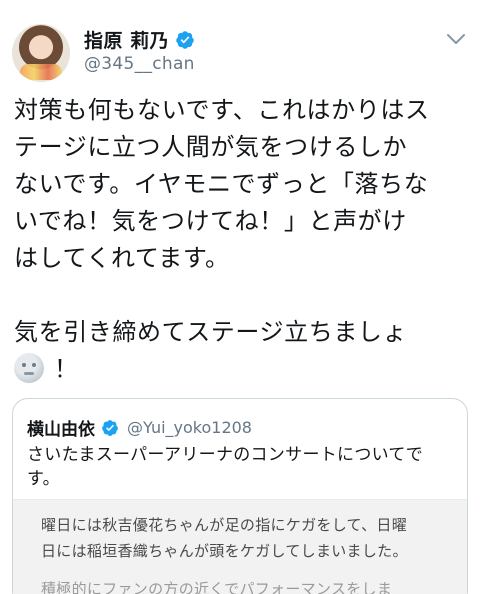 The width and height of the screenshot is (480, 594). Describe the element at coordinates (122, 258) in the screenshot. I see `tweet-line: はしてくれてます。` at that location.